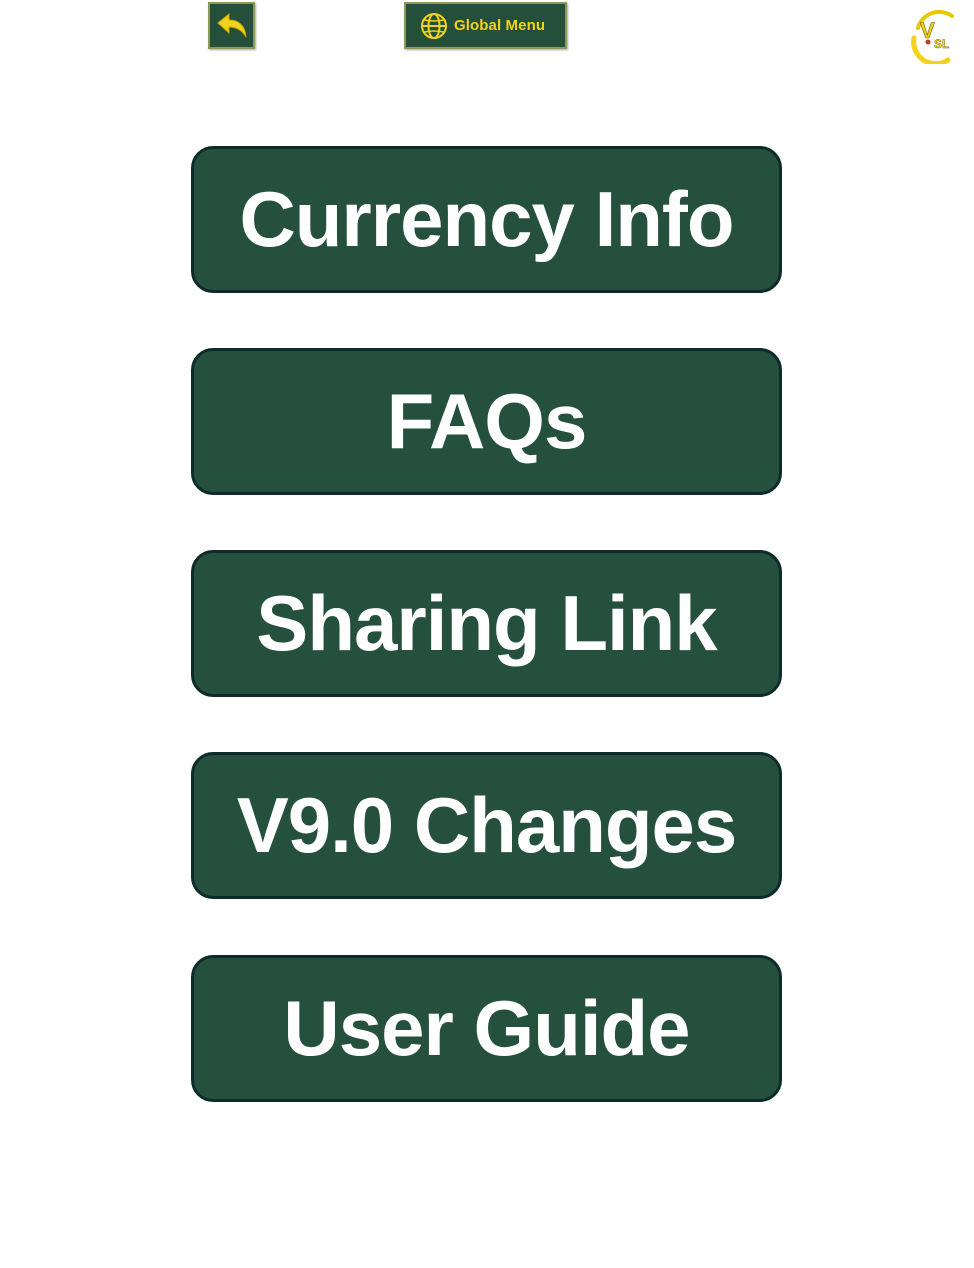 This screenshot has width=974, height=1268. Describe the element at coordinates (486, 219) in the screenshot. I see `currency-info-button: Currency Info` at that location.